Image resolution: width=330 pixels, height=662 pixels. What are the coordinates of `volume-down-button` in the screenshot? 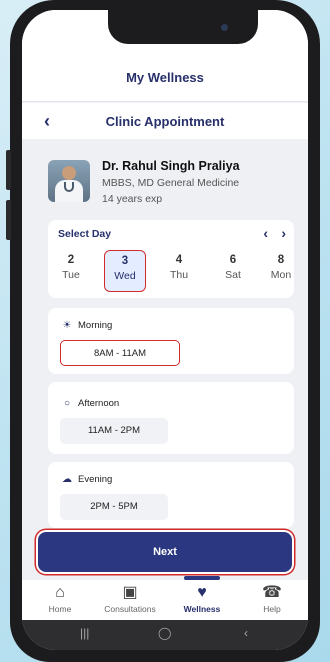 It's located at (8, 220).